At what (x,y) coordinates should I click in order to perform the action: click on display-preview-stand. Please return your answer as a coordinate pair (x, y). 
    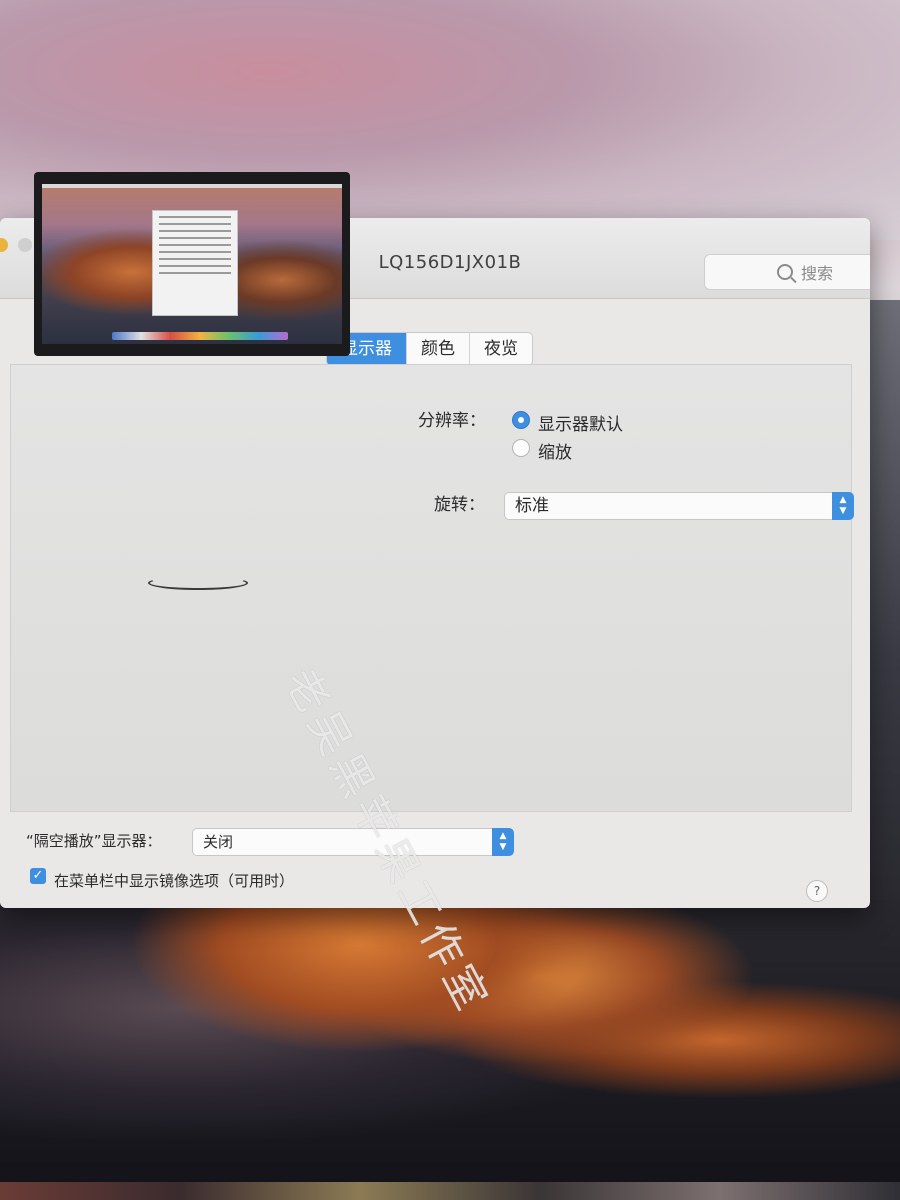
    Looking at the image, I should click on (198, 583).